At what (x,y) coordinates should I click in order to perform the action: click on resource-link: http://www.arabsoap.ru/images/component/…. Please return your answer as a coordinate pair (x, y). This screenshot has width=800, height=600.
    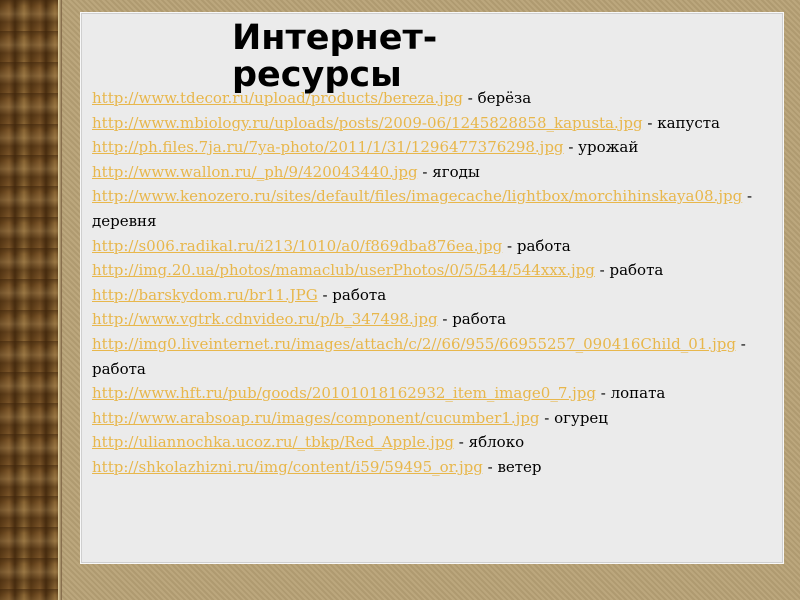
    Looking at the image, I should click on (316, 418).